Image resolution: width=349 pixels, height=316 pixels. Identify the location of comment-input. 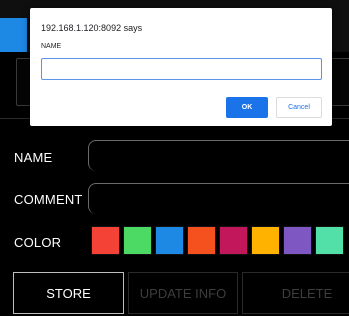
(218, 198).